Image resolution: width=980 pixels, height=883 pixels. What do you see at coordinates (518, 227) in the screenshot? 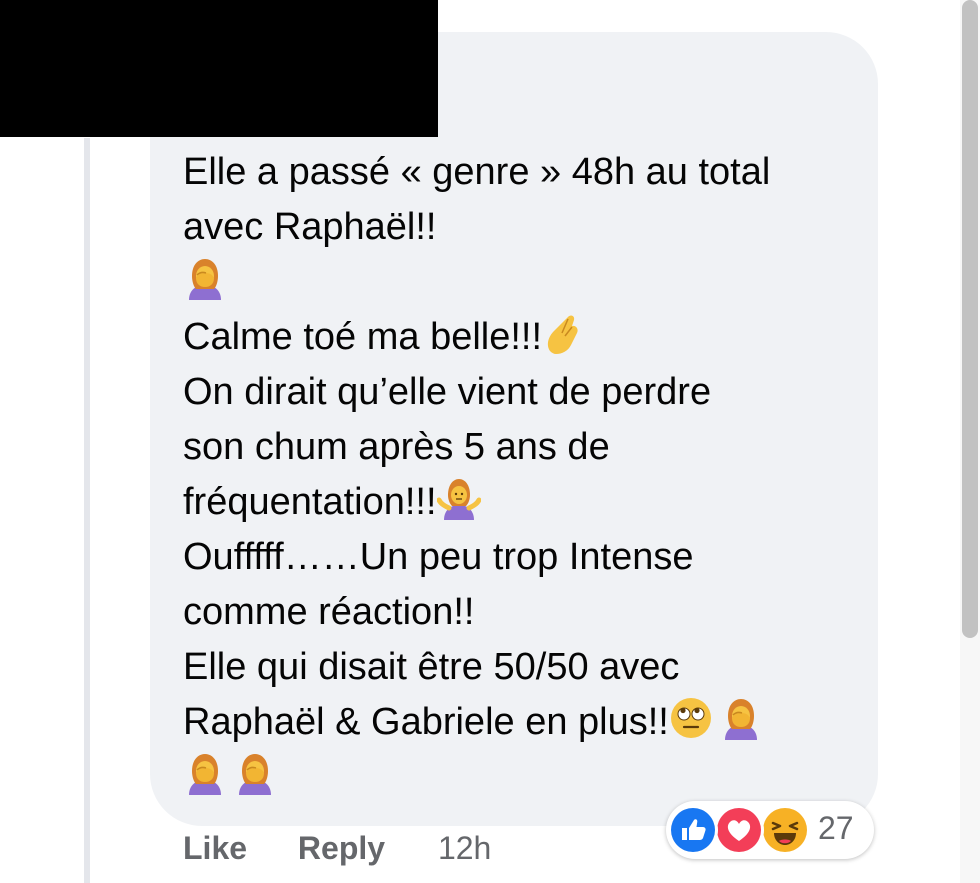
I see `comment-line: avec Raphaël!!` at bounding box center [518, 227].